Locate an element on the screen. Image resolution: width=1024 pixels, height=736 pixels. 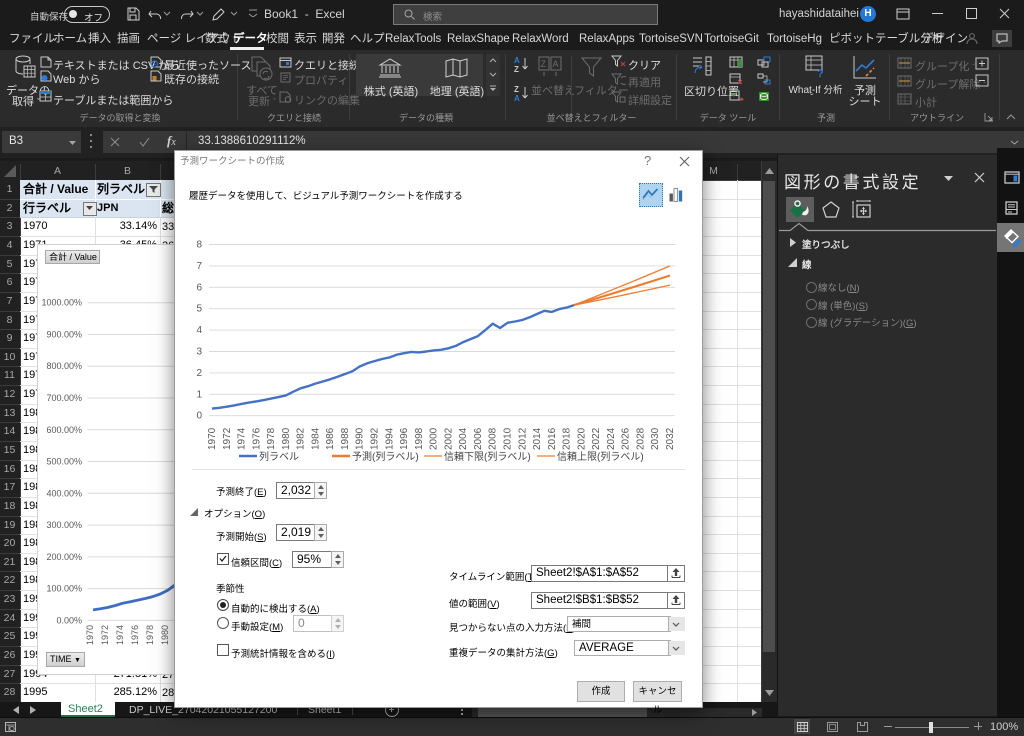
svg-text: 2018 is located at coordinates (567, 438).